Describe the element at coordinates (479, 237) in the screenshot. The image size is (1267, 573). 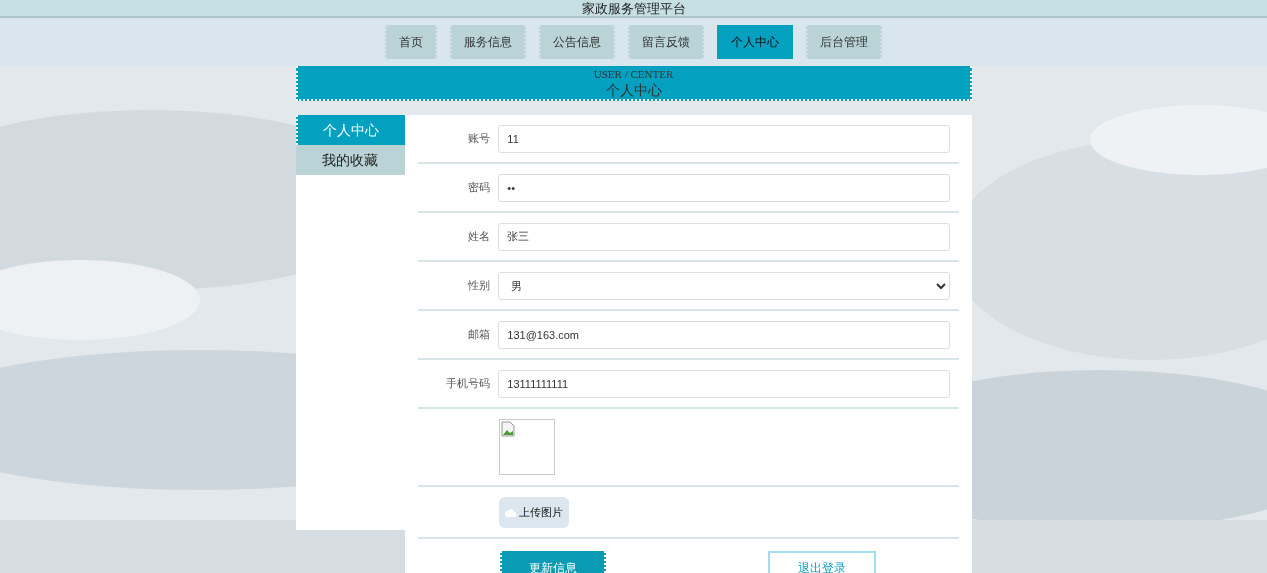
I see `field-label: 姓名` at that location.